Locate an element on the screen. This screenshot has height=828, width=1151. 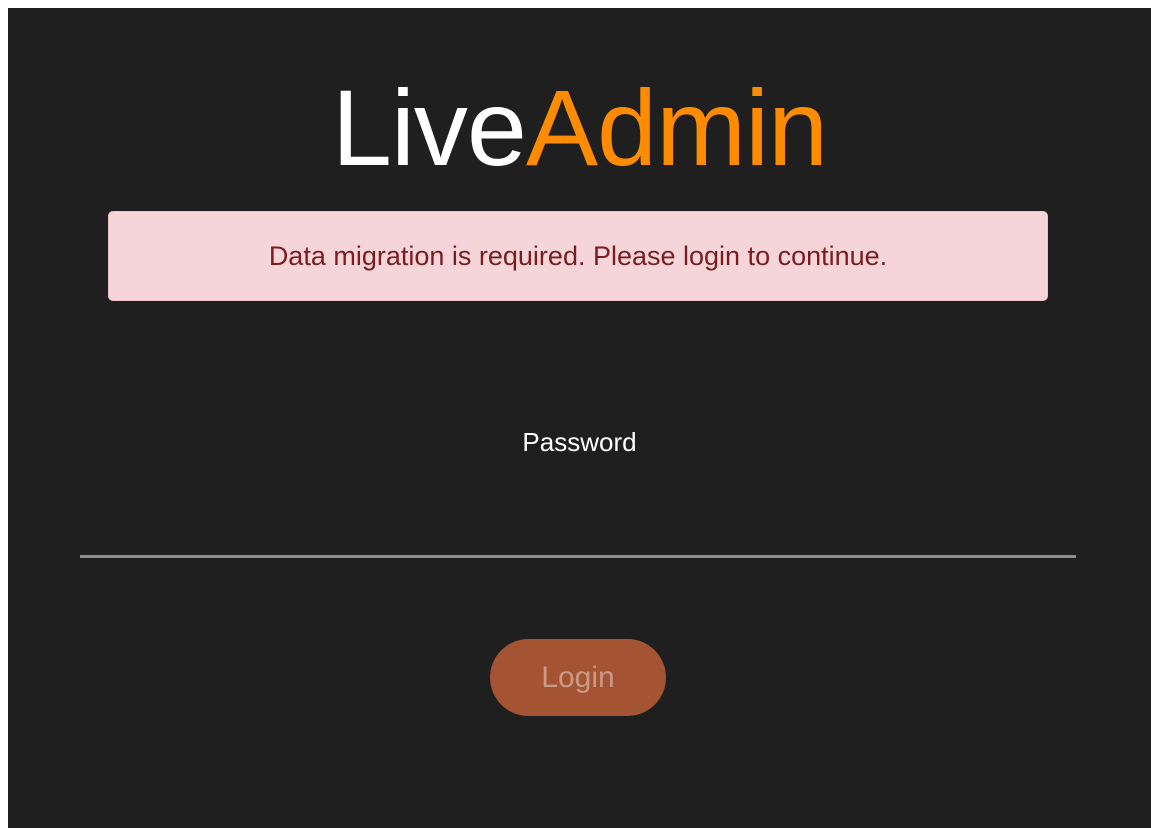
password-input is located at coordinates (578, 528).